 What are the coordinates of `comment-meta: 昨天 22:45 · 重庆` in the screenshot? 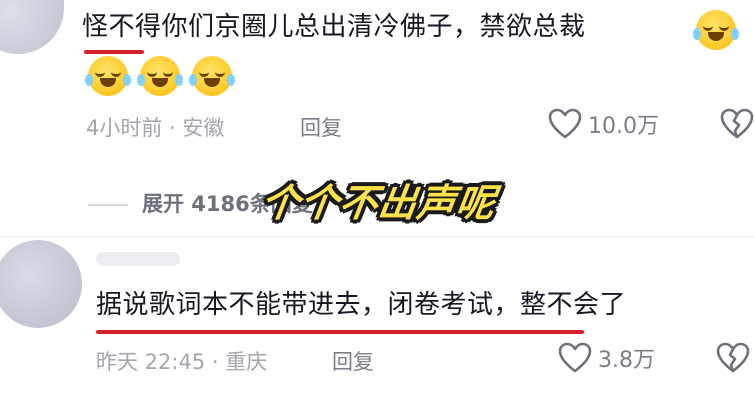 It's located at (182, 362).